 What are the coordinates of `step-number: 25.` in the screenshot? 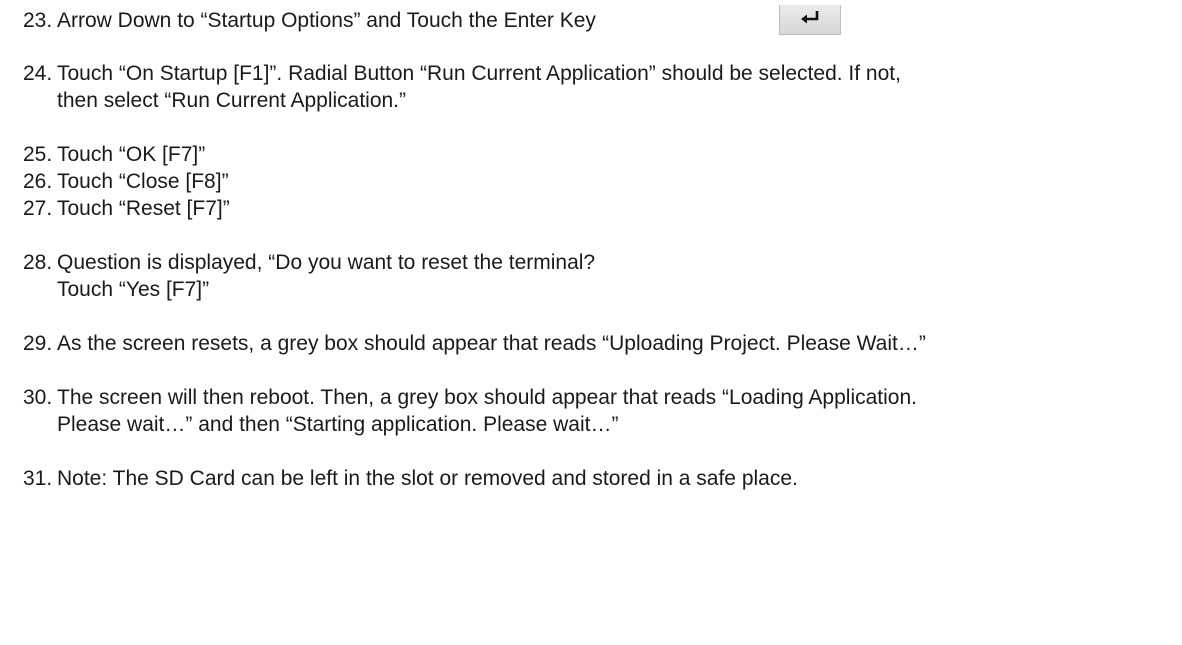 It's located at (38, 154).